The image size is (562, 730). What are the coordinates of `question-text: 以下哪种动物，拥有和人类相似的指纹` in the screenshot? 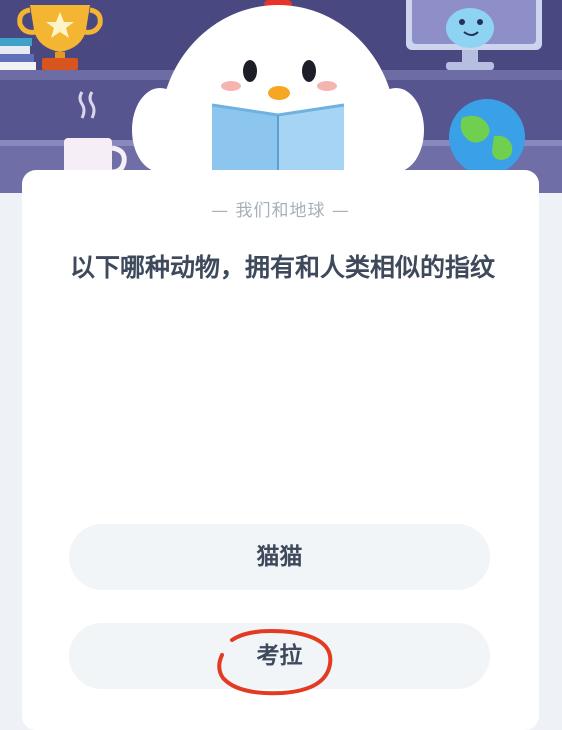 It's located at (283, 267).